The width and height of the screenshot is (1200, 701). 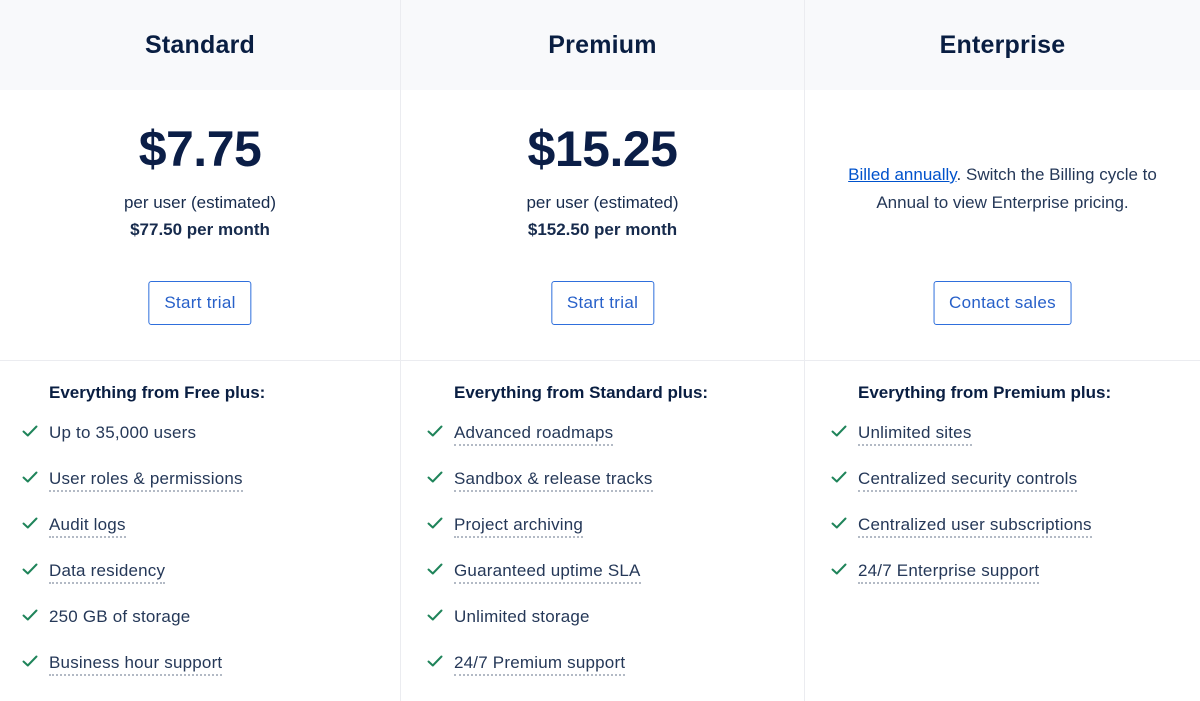 What do you see at coordinates (534, 434) in the screenshot?
I see `feature-label: Advanced roadmaps` at bounding box center [534, 434].